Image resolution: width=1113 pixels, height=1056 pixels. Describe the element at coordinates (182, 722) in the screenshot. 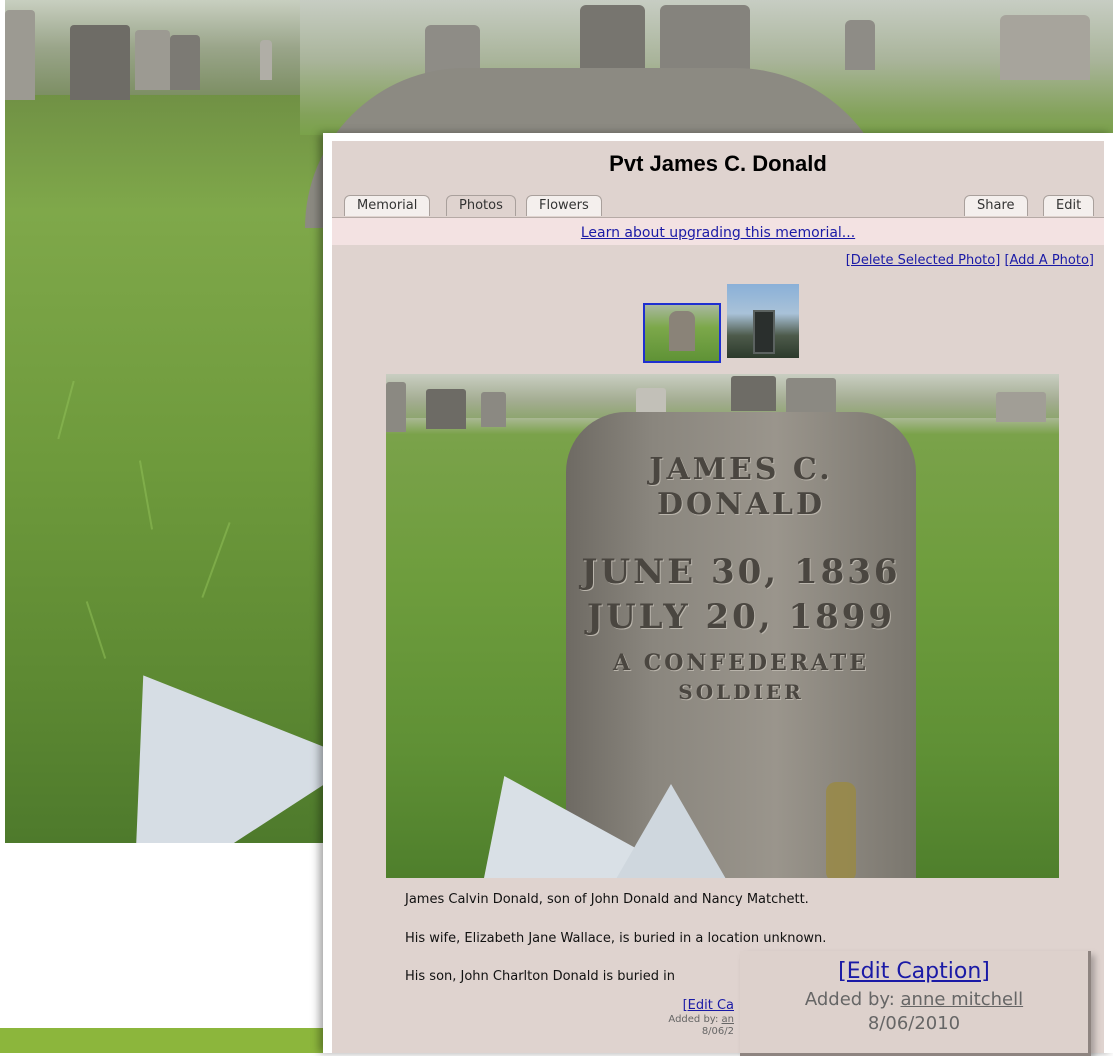

I see `flag-holder-shard` at that location.